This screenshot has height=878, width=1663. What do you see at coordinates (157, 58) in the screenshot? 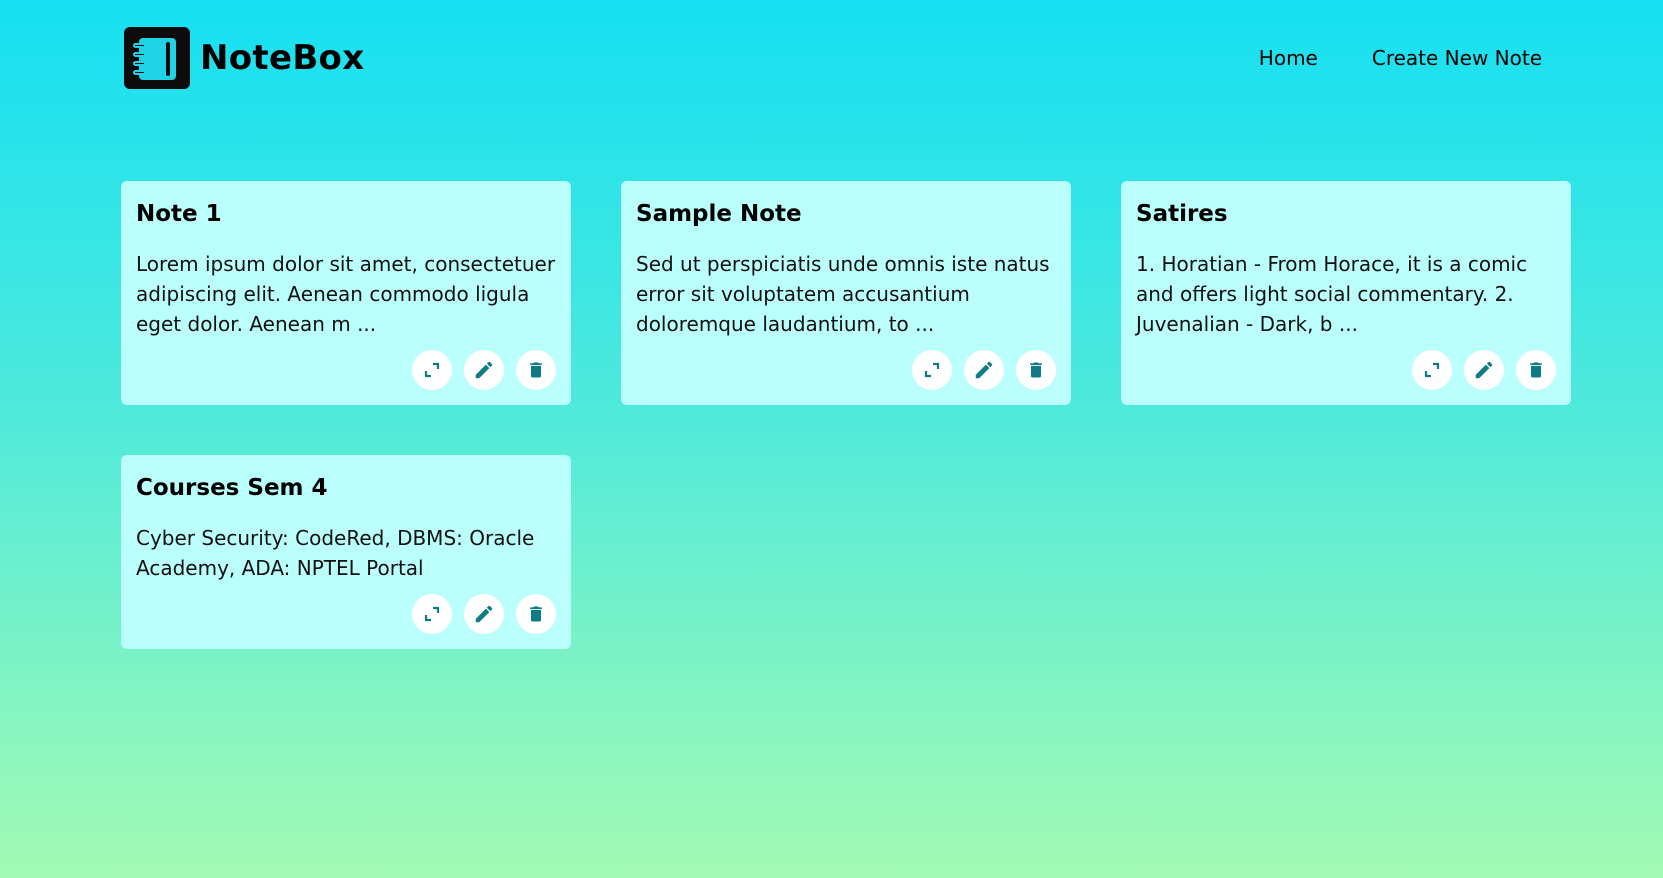
I see `notebook-icon` at bounding box center [157, 58].